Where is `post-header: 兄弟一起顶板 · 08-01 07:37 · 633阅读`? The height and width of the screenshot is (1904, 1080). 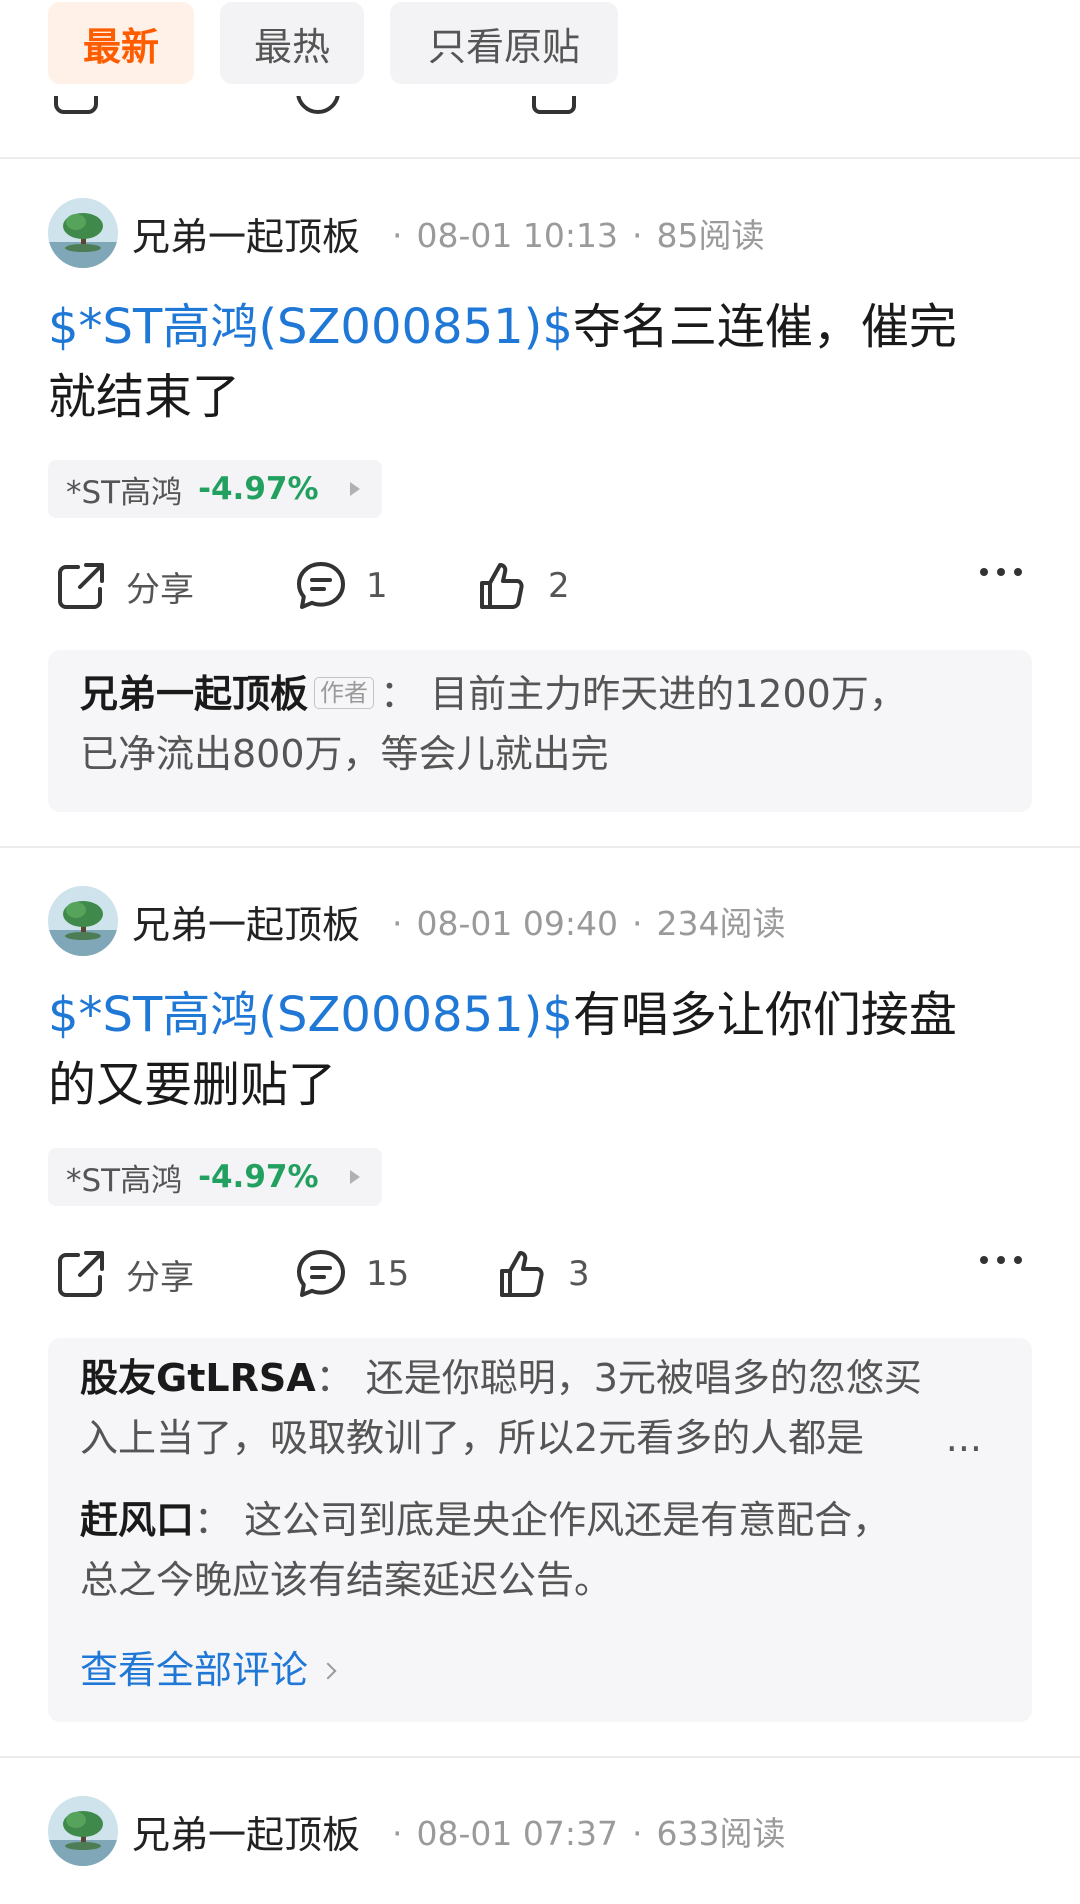
post-header: 兄弟一起顶板 · 08-01 07:37 · 633阅读 is located at coordinates (417, 1831).